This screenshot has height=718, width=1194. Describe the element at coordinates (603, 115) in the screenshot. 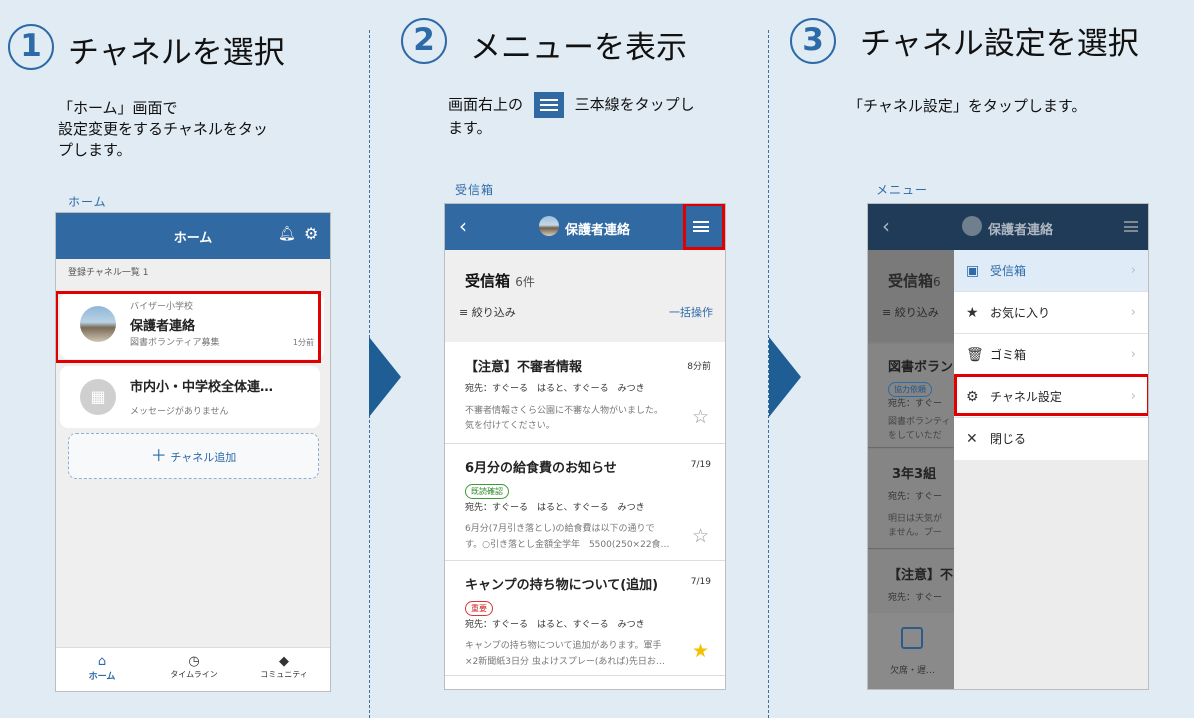

I see `step-2-description: 画面右上の 三本線をタップし ます。` at that location.